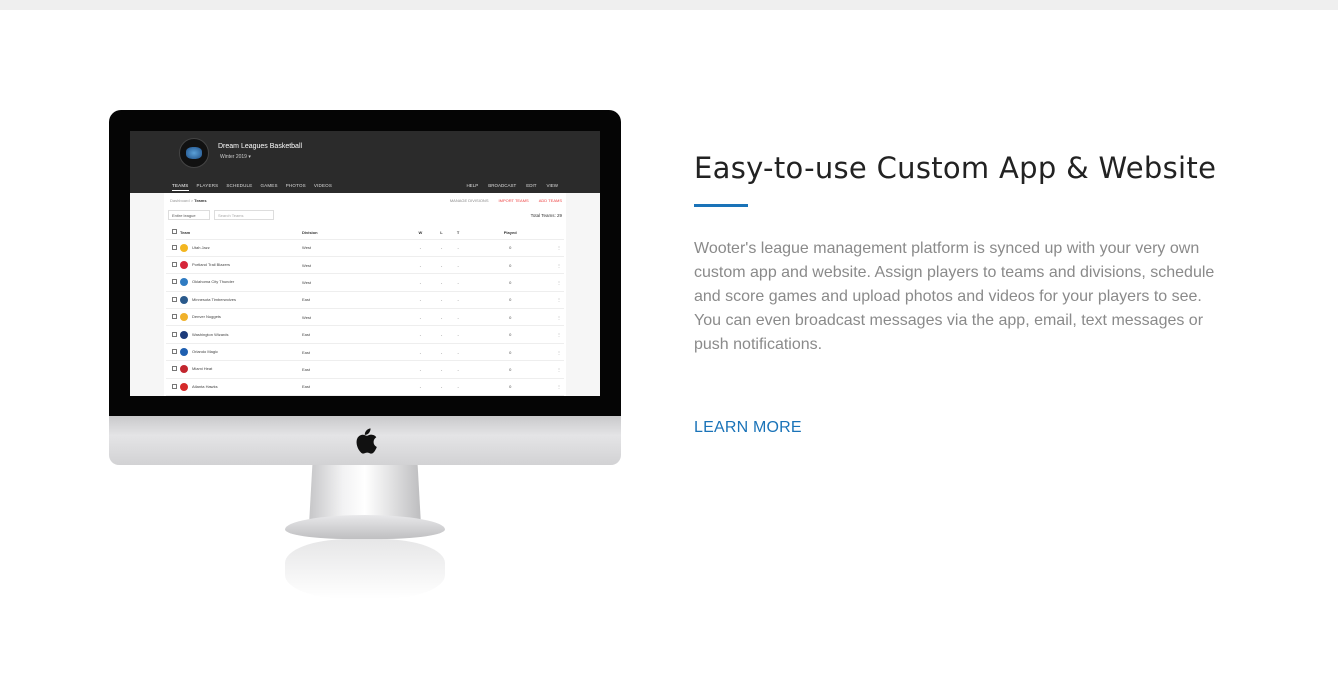 Image resolution: width=1338 pixels, height=682 pixels. What do you see at coordinates (365, 387) in the screenshot?
I see `table-row: Atlanta Hawks East - - -0 ⋮` at bounding box center [365, 387].